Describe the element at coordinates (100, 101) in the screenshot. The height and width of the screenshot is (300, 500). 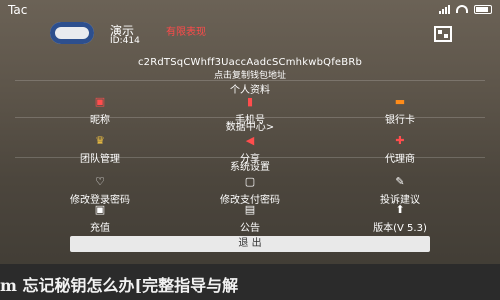
I see `nickname-icon: ▣` at that location.